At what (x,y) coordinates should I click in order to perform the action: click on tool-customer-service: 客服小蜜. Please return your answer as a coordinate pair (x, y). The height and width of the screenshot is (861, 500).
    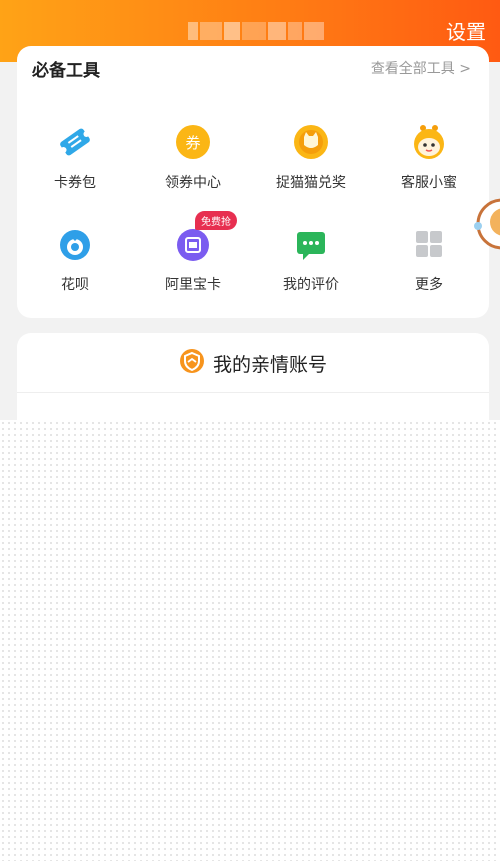
    Looking at the image, I should click on (429, 157).